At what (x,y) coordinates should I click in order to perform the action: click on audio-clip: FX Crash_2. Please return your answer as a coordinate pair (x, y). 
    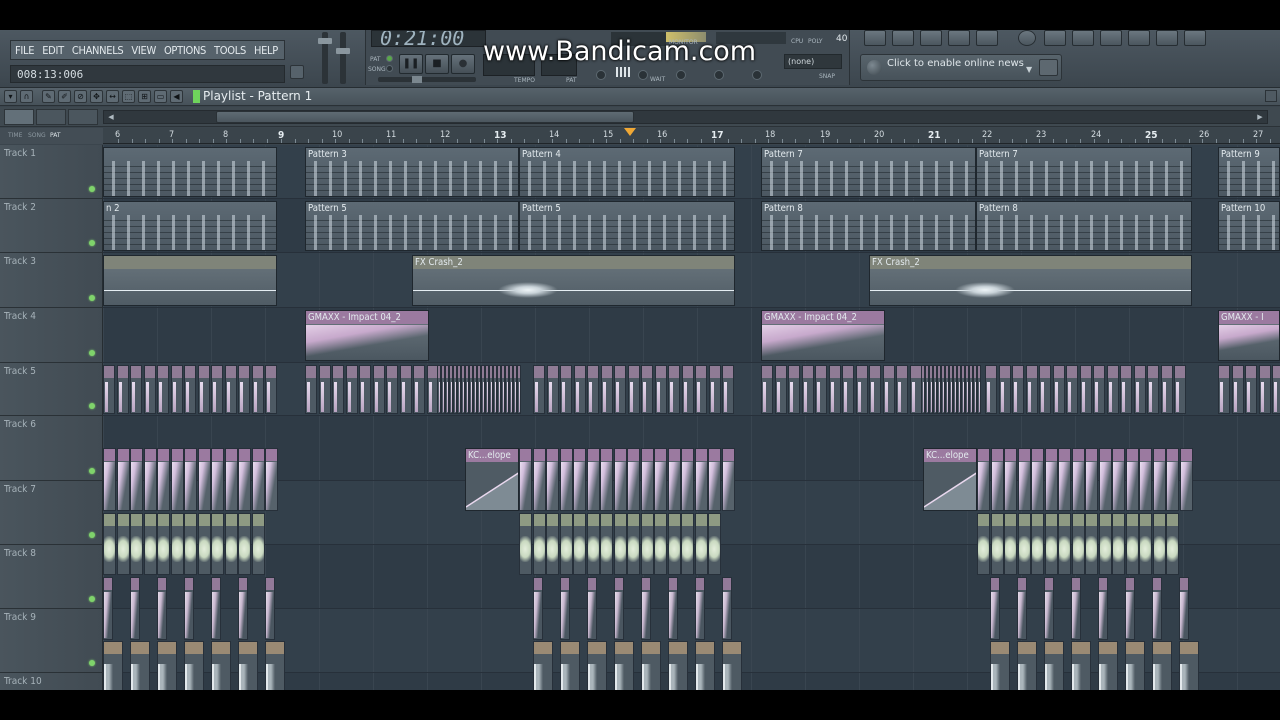
    Looking at the image, I should click on (1030, 280).